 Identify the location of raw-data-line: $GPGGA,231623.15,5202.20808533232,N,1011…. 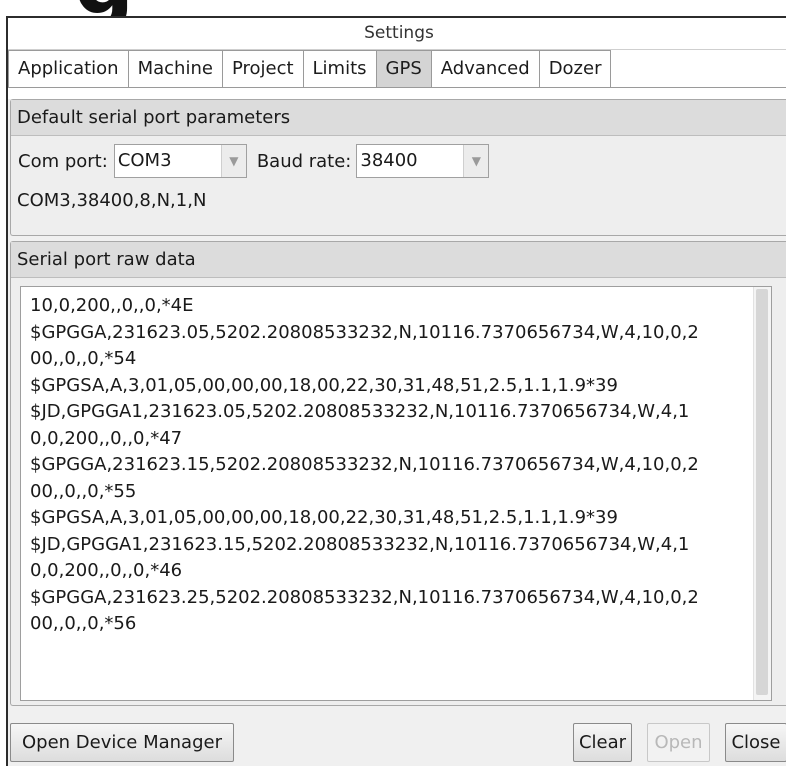
(364, 464).